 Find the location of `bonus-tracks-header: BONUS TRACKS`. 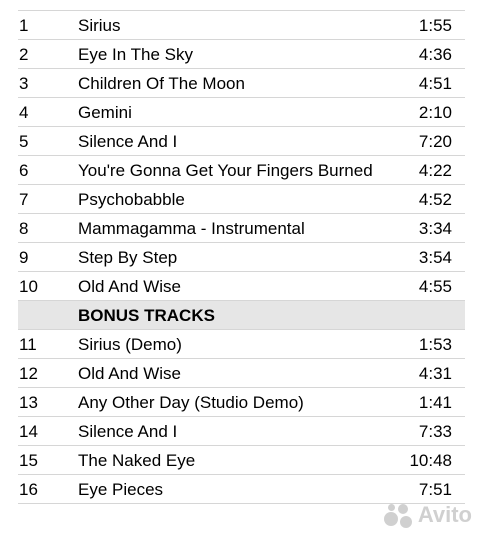

bonus-tracks-header: BONUS TRACKS is located at coordinates (241, 315).